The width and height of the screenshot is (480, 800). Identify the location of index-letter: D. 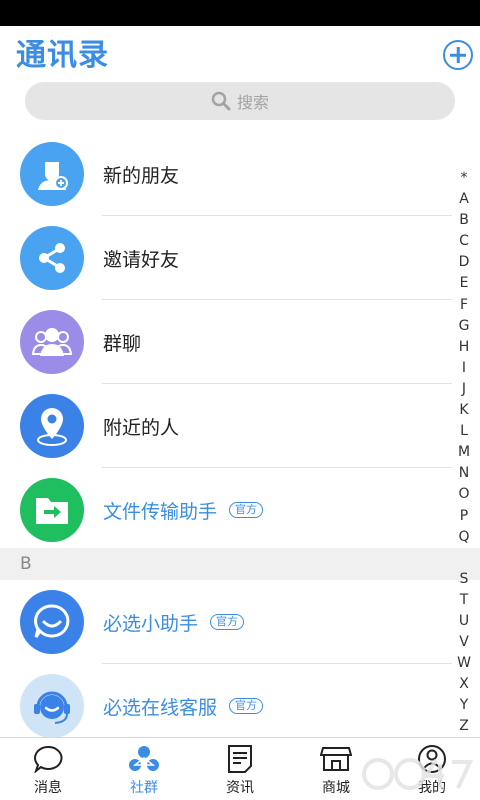
(464, 262).